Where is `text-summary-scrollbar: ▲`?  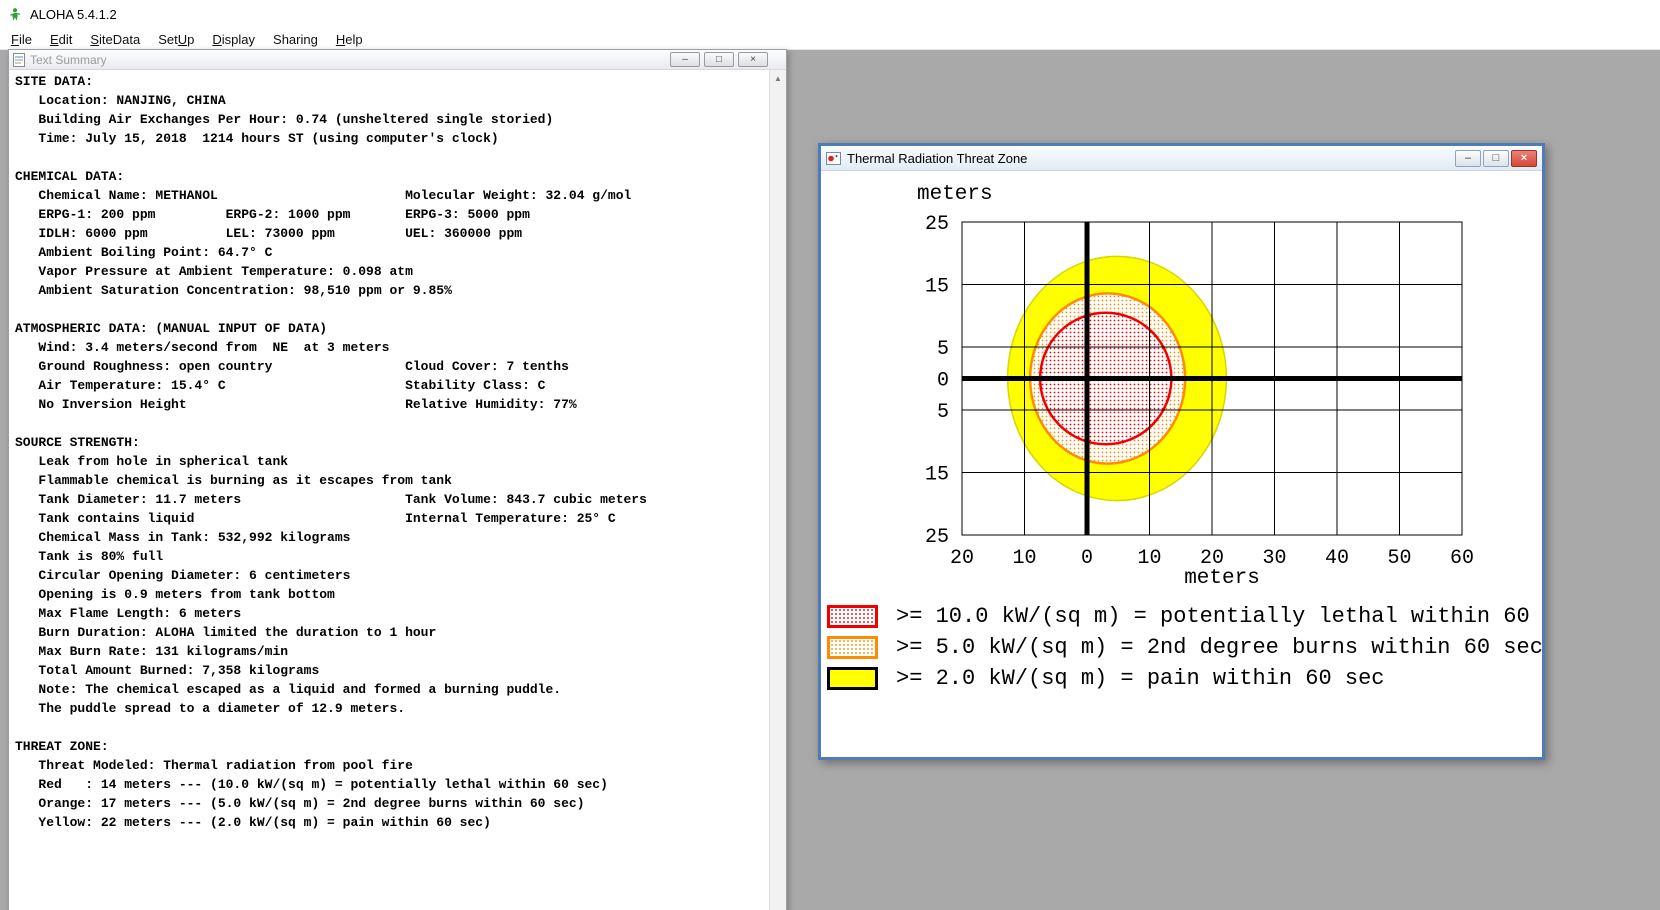 text-summary-scrollbar: ▲ is located at coordinates (777, 490).